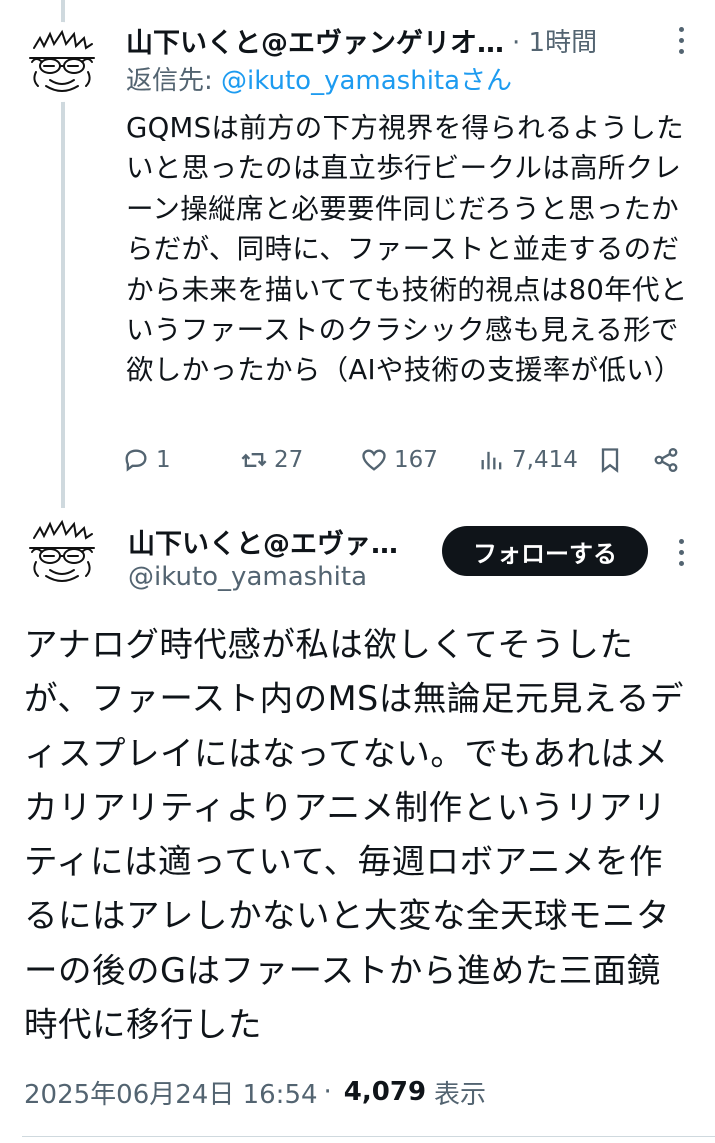  What do you see at coordinates (163, 460) in the screenshot?
I see `reply-count: 1` at bounding box center [163, 460].